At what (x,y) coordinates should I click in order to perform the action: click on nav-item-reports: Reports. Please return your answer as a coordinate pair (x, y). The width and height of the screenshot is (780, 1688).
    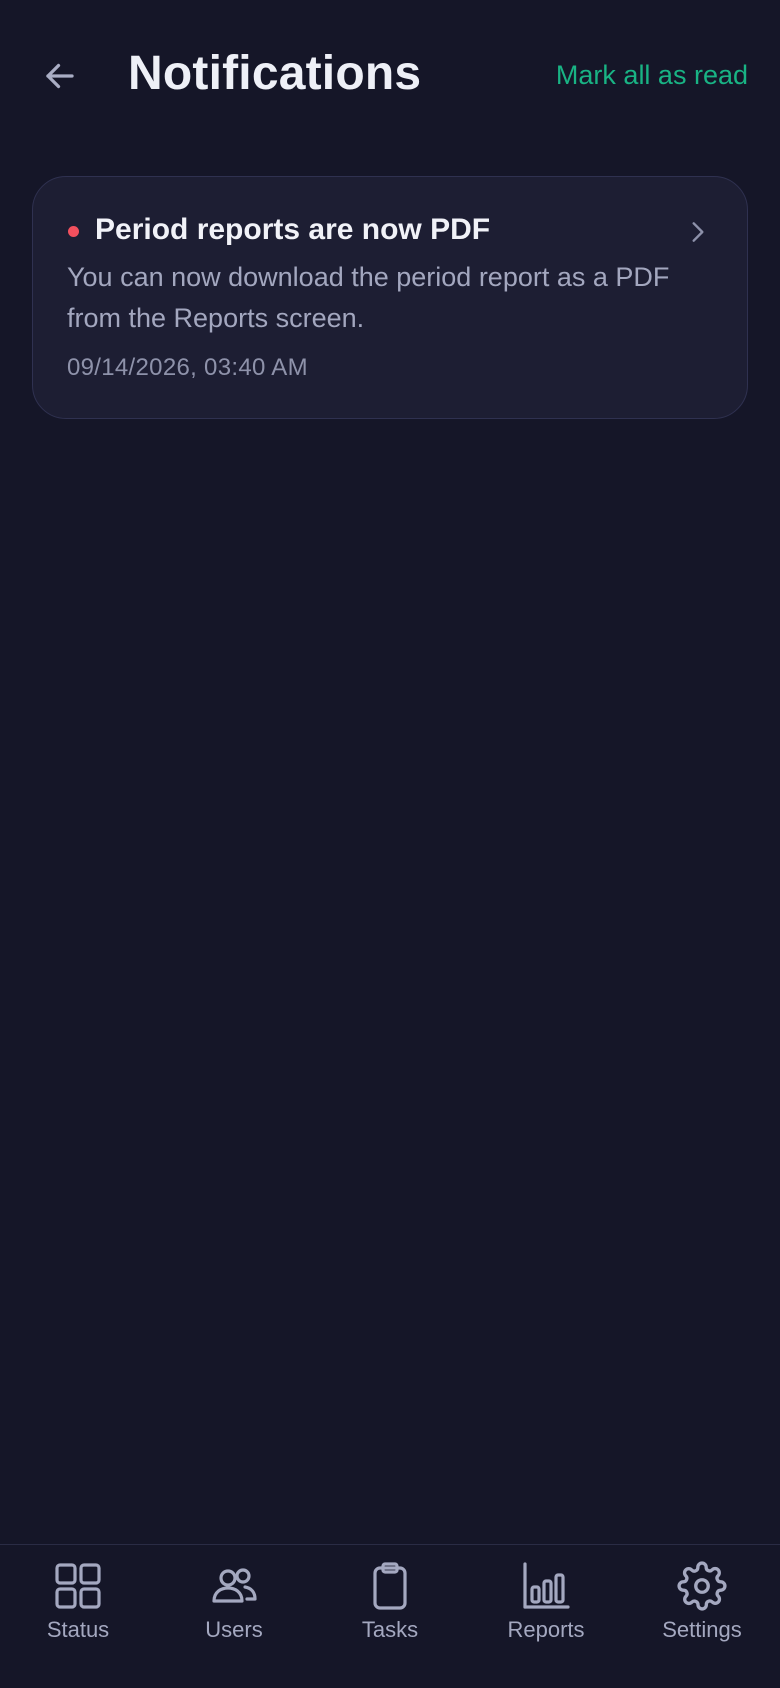
    Looking at the image, I should click on (546, 1616).